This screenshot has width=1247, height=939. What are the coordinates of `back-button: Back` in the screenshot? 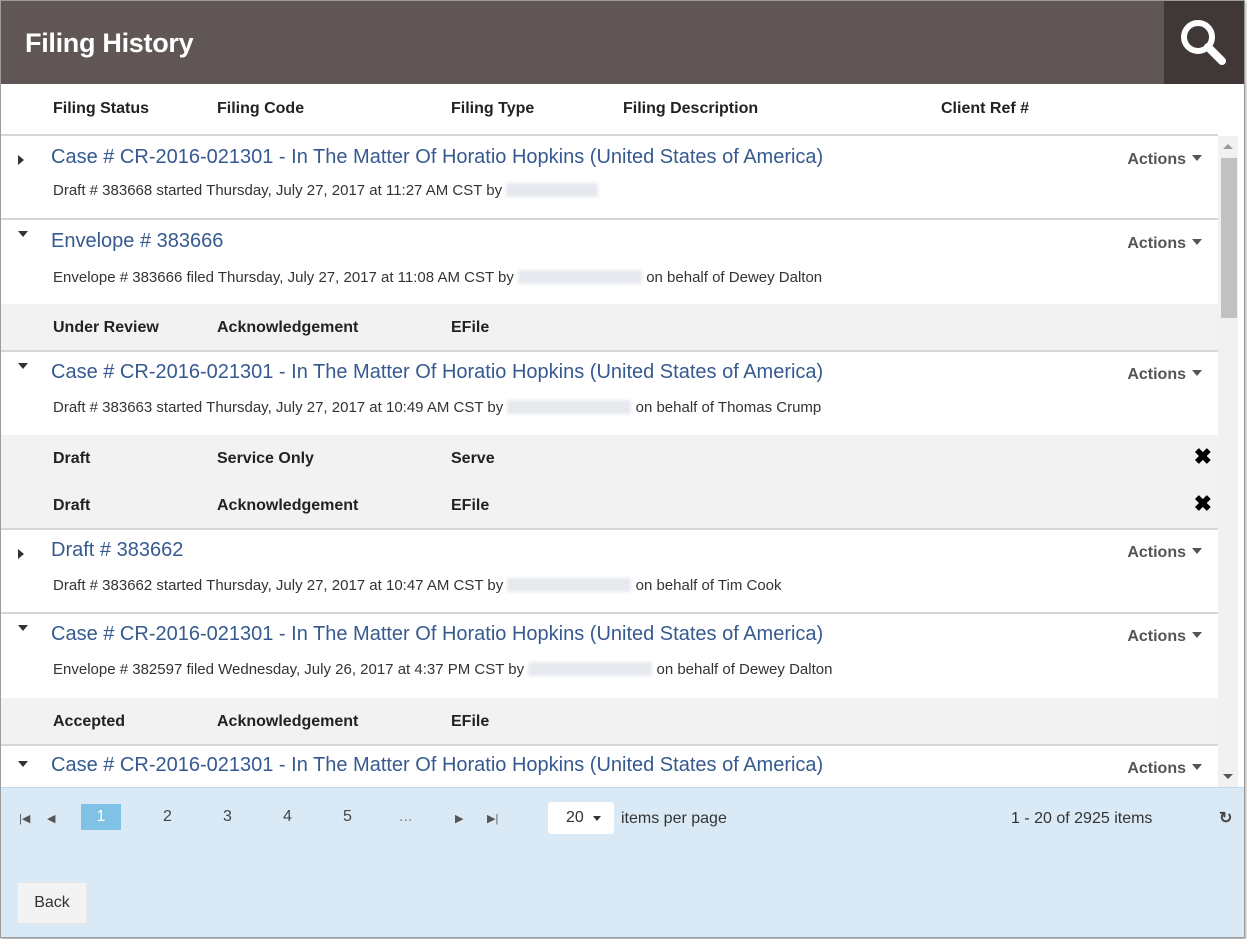 It's located at (52, 903).